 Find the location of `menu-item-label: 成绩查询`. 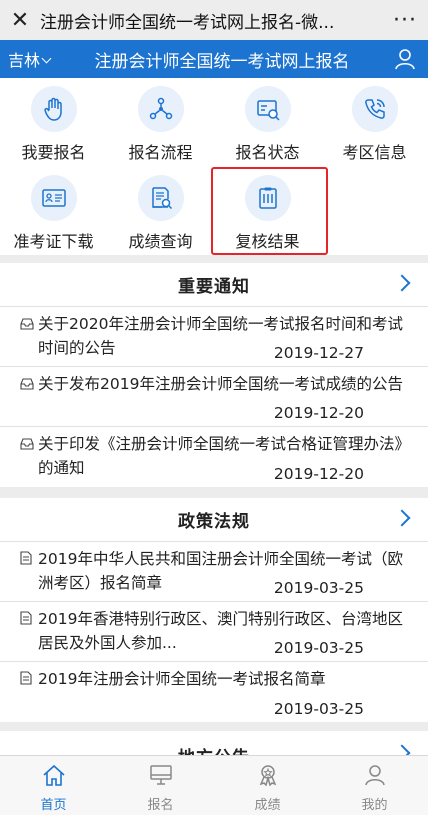

menu-item-label: 成绩查询 is located at coordinates (160, 241).